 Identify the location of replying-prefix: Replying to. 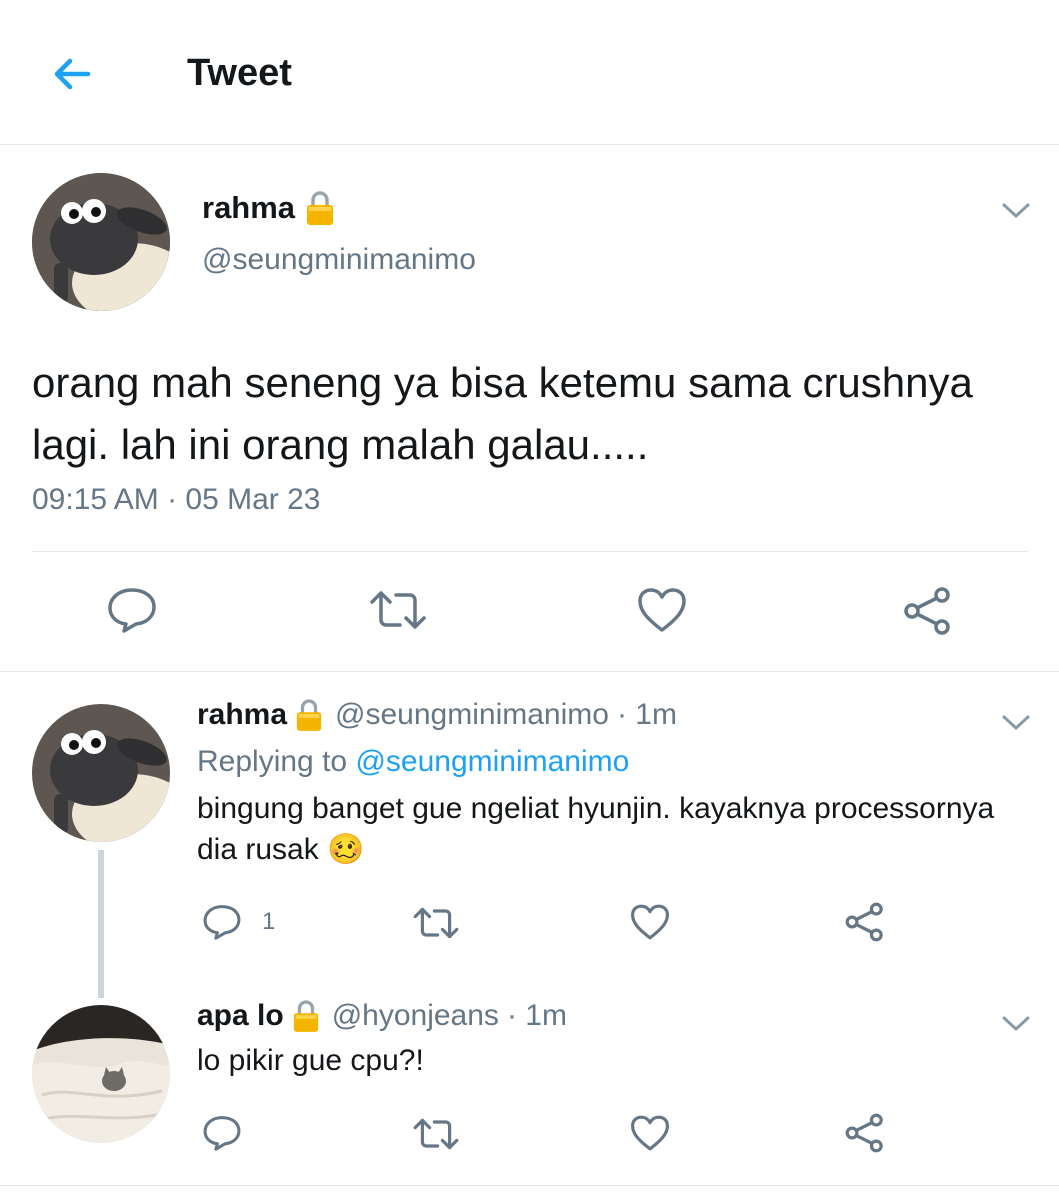
(276, 761).